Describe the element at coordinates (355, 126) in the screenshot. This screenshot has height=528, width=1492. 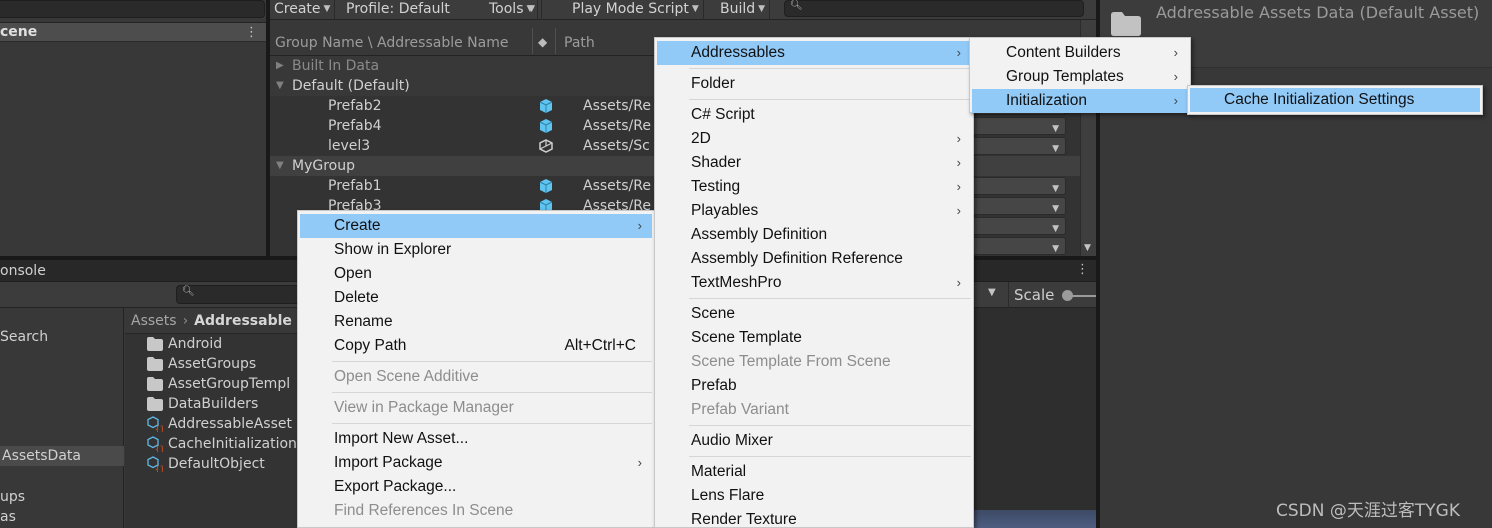
I see `entry-name: Prefab4` at that location.